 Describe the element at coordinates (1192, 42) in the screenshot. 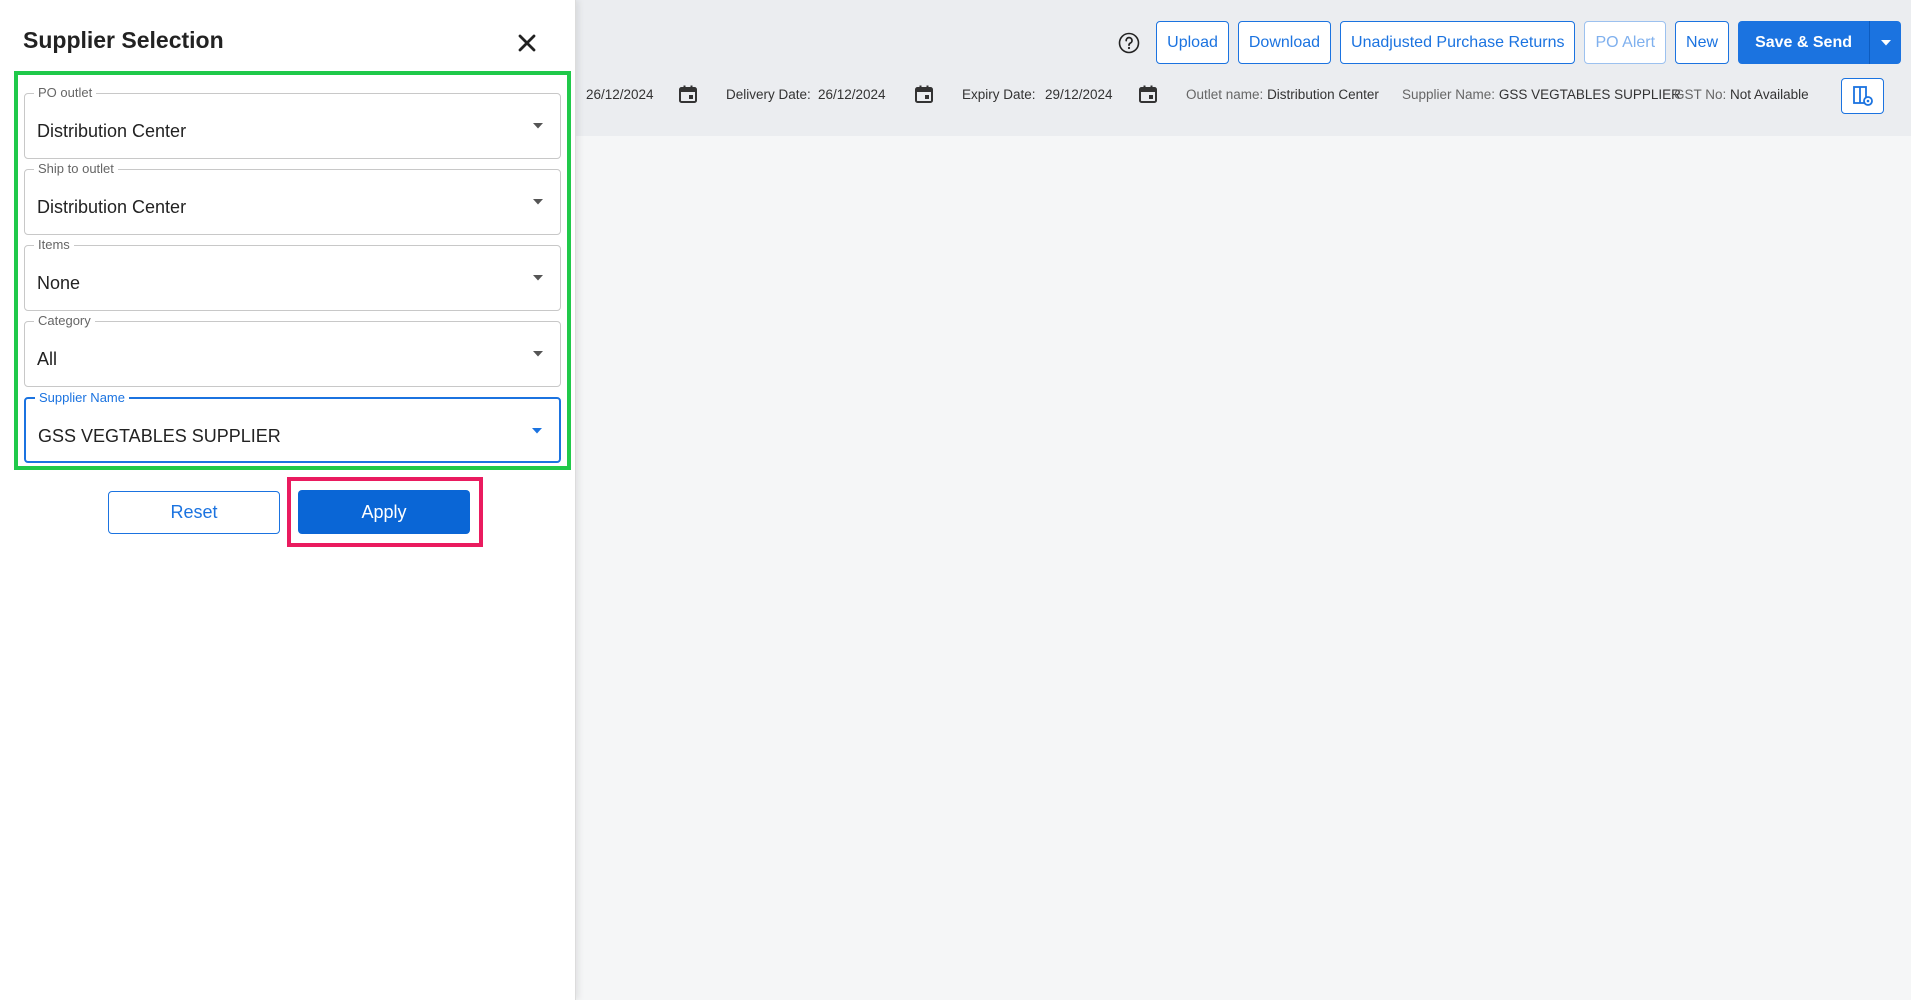

I see `upload-button: Upload` at that location.